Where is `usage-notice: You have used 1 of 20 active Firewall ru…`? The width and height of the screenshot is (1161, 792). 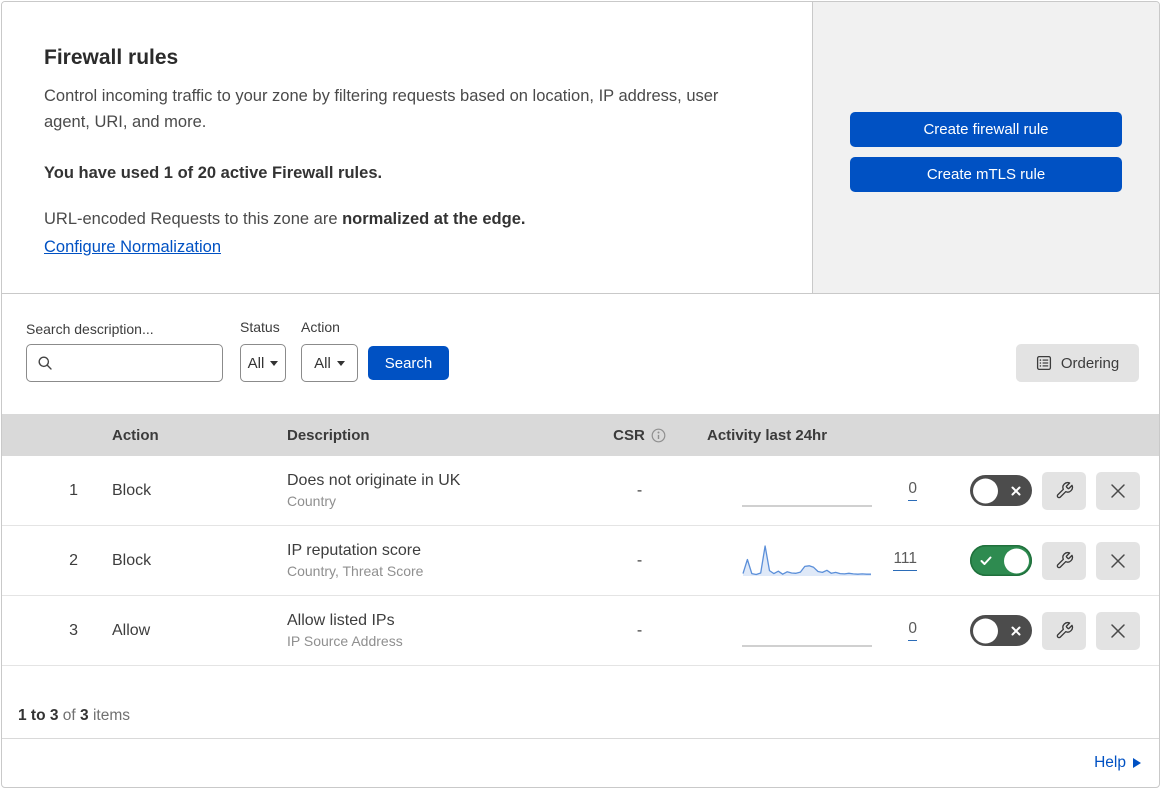
usage-notice: You have used 1 of 20 active Firewall ru… is located at coordinates (213, 173).